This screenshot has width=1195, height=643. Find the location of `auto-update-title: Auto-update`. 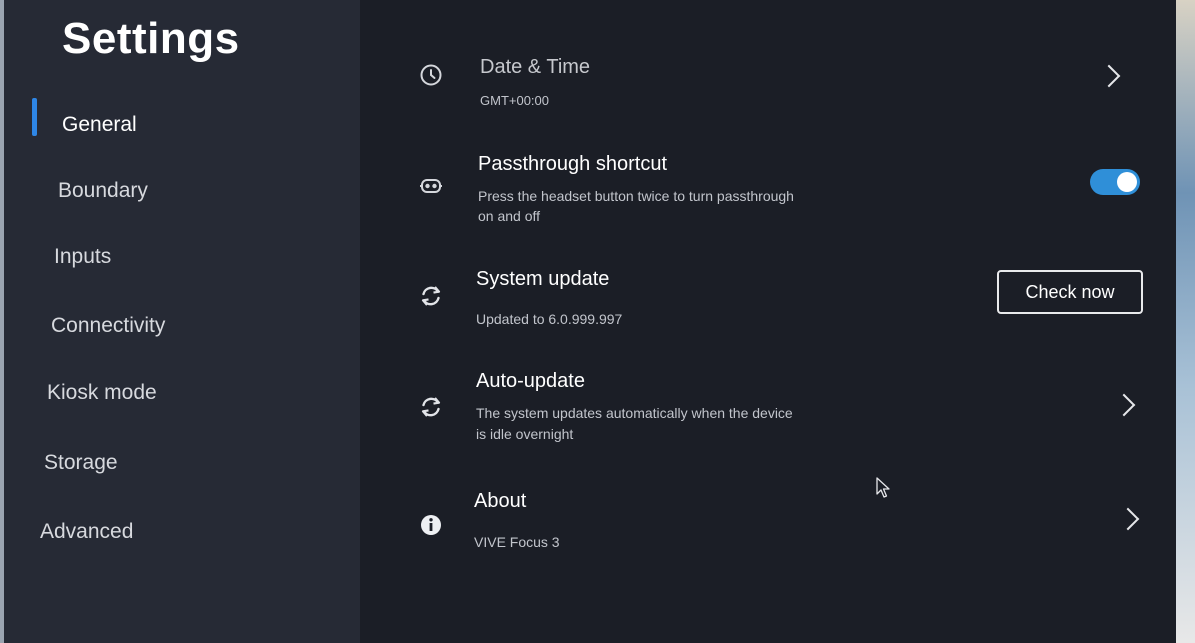

auto-update-title: Auto-update is located at coordinates (530, 381).